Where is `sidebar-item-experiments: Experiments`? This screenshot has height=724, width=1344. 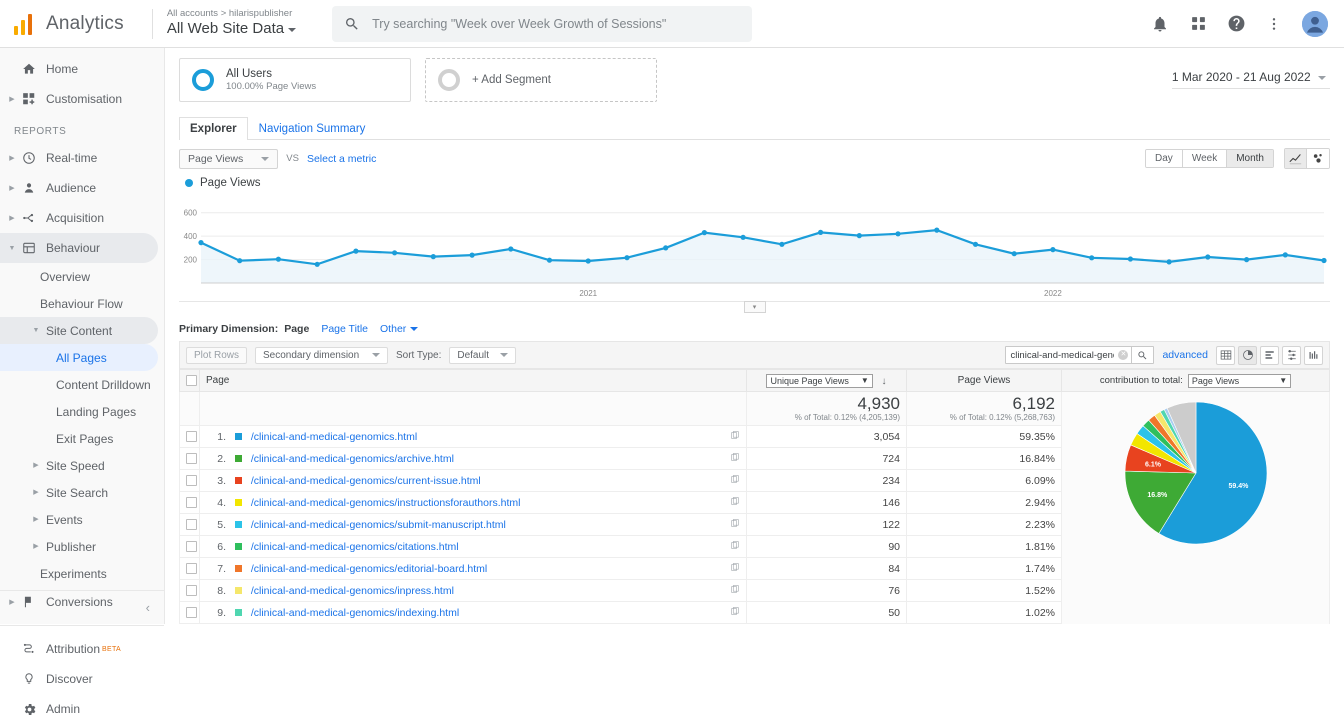 sidebar-item-experiments: Experiments is located at coordinates (82, 573).